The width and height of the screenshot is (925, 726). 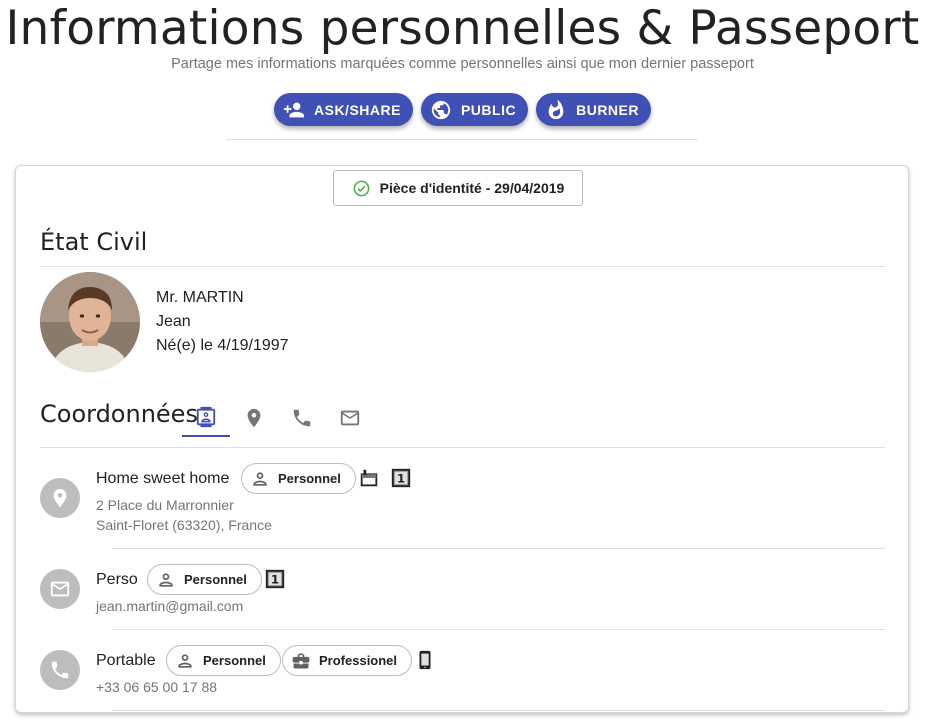 I want to click on address-entry-icon, so click(x=60, y=498).